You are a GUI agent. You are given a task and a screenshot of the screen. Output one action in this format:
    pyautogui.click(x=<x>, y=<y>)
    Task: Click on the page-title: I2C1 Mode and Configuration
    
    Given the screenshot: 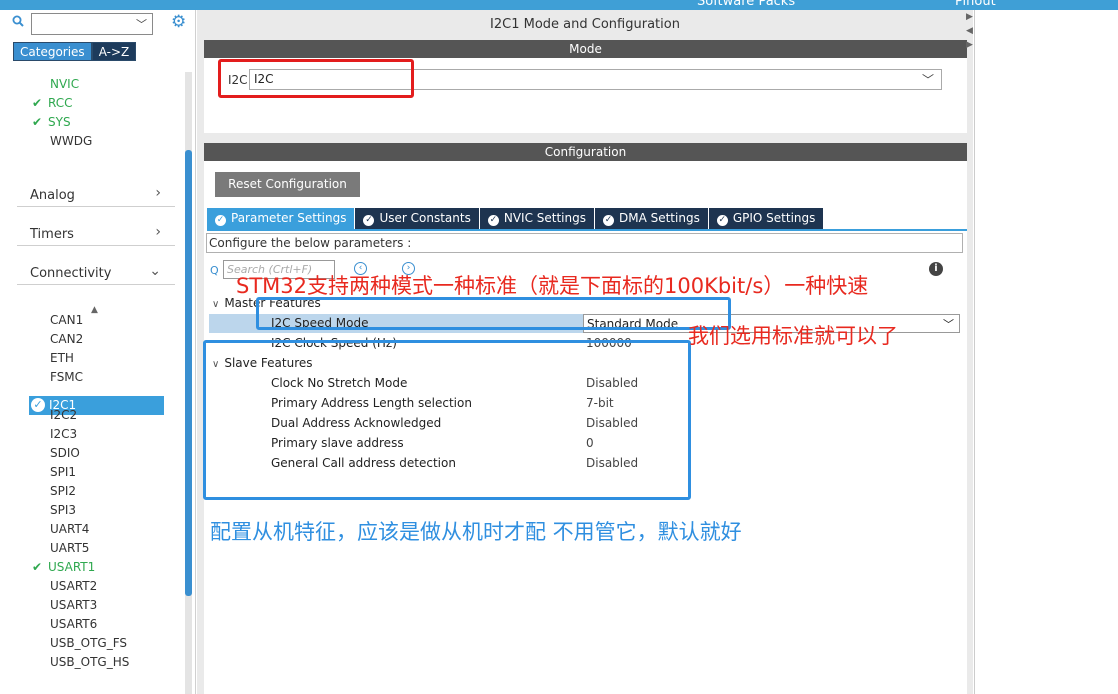 What is the action you would take?
    pyautogui.click(x=585, y=24)
    